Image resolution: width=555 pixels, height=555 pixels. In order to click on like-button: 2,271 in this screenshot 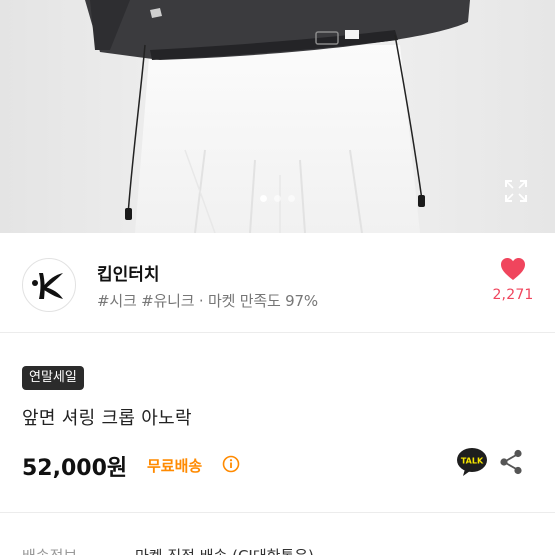, I will do `click(513, 280)`.